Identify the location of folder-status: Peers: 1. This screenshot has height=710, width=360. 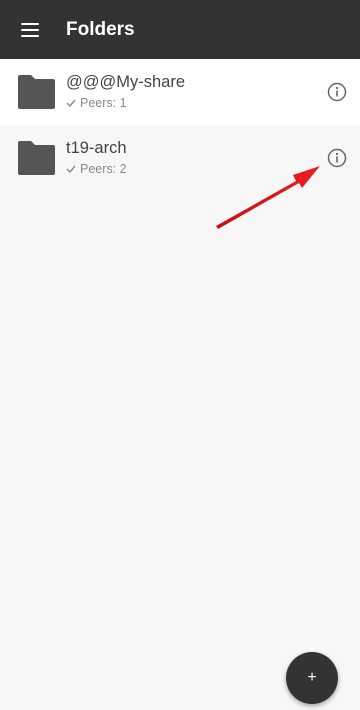
(96, 103).